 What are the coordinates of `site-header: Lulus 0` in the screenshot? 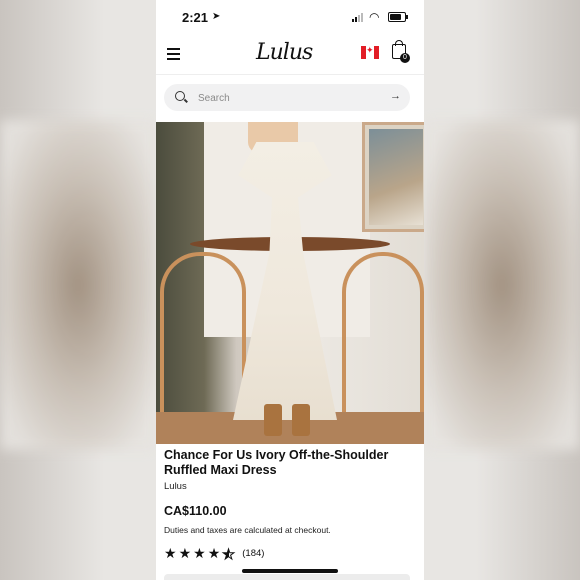 It's located at (290, 54).